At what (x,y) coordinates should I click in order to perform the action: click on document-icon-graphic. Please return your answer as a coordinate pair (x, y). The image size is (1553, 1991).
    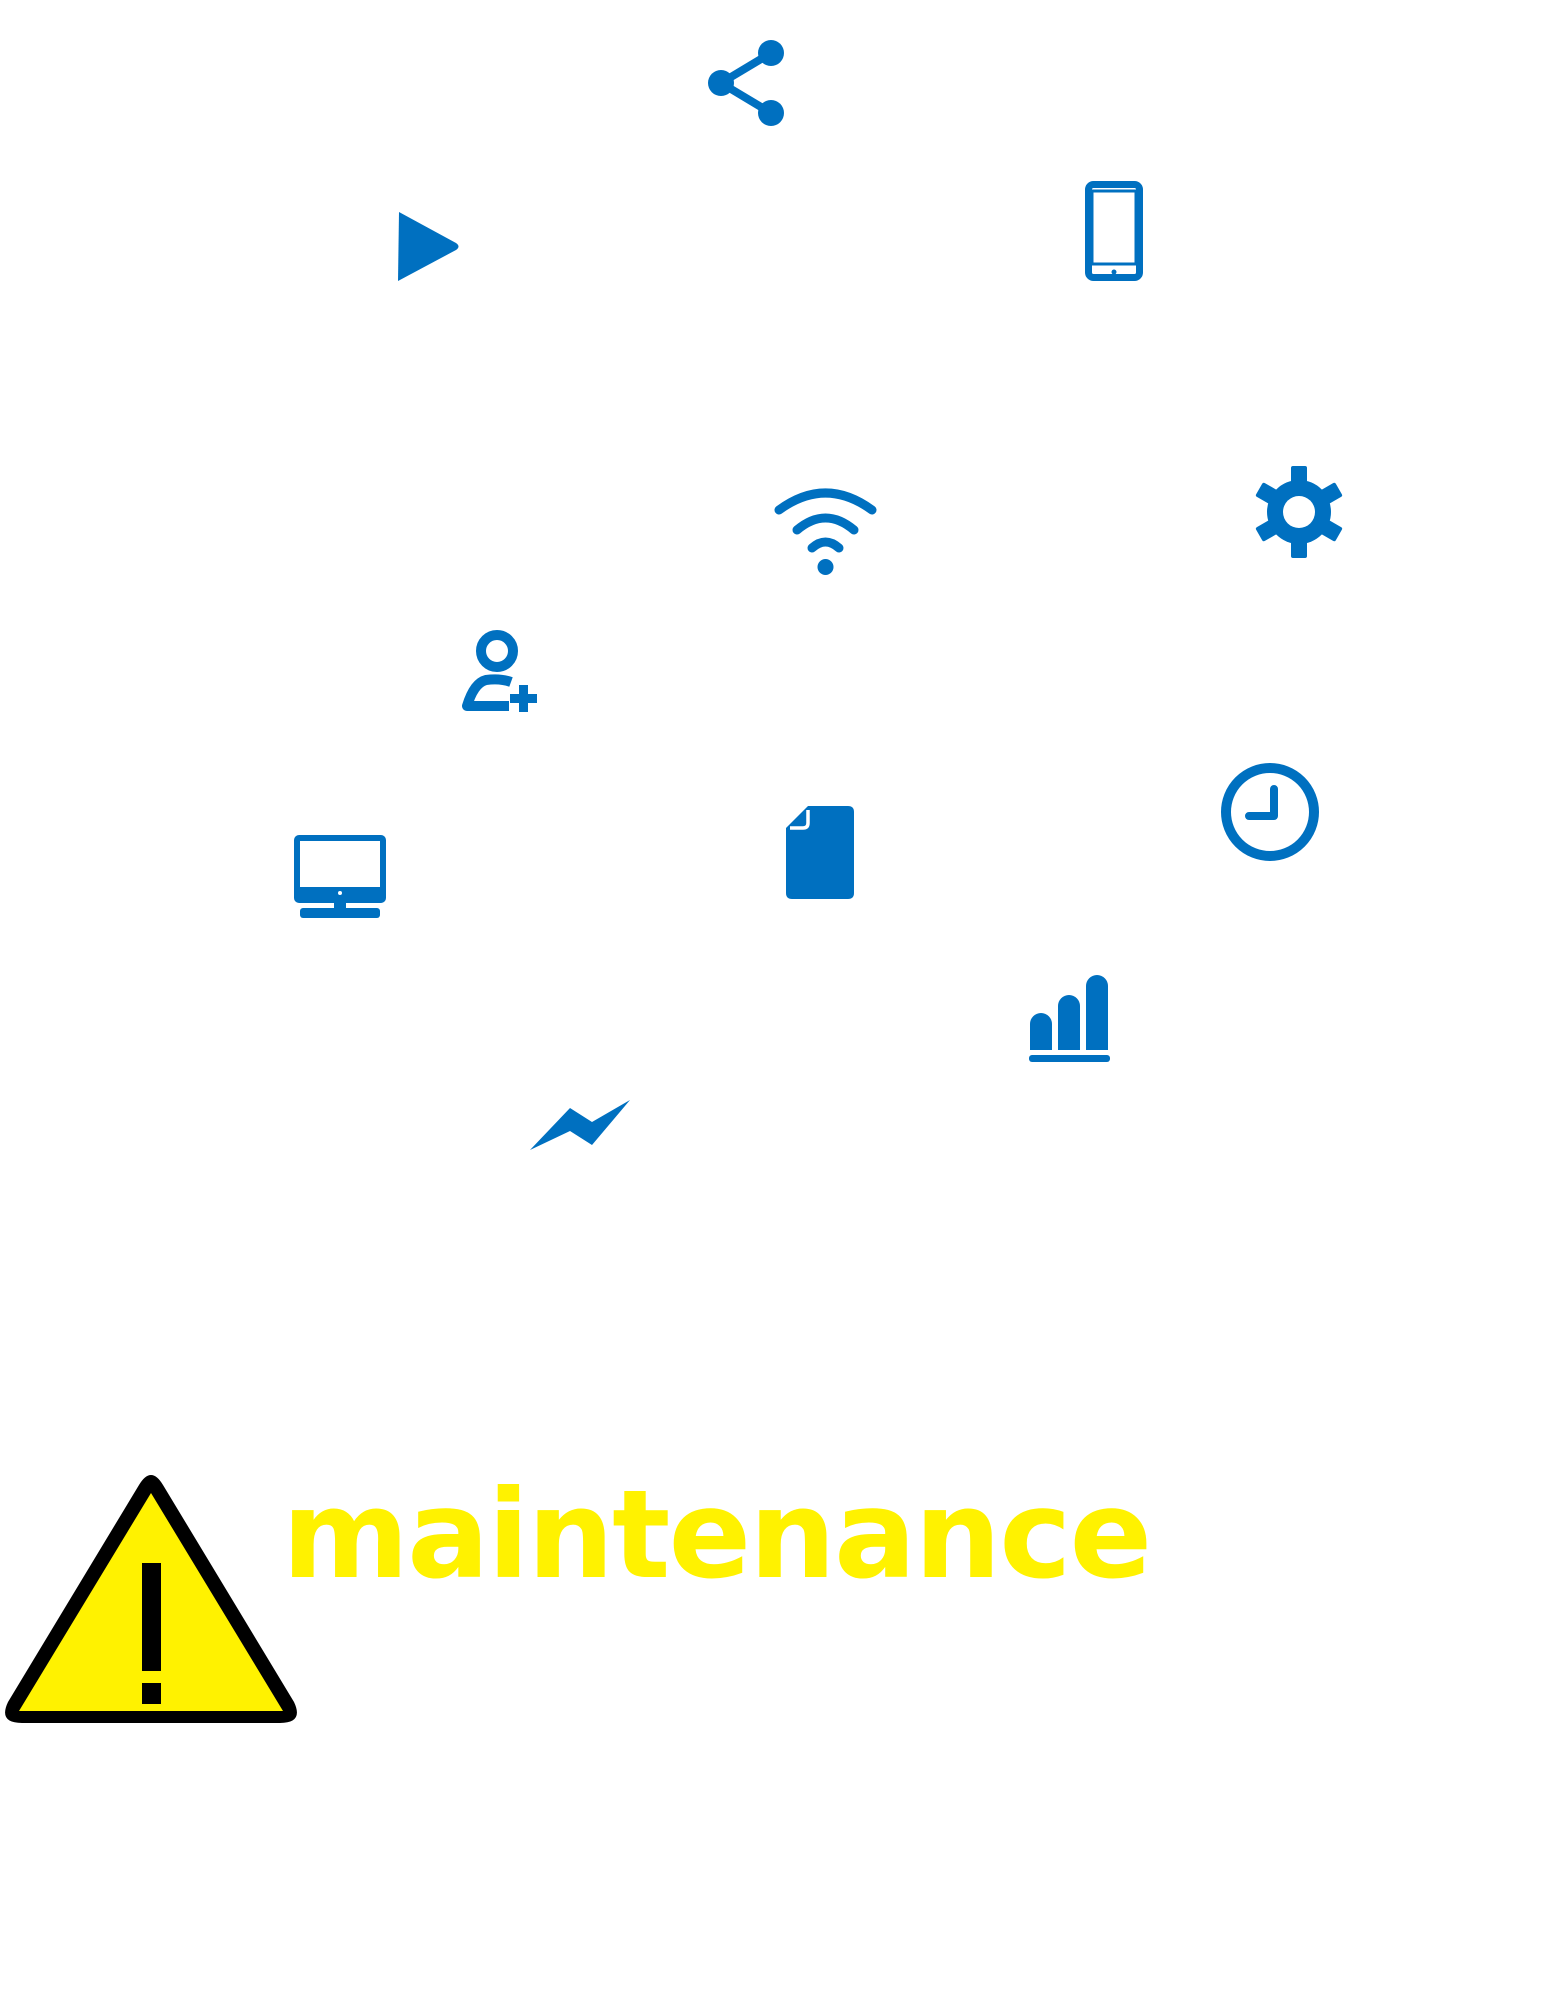
    Looking at the image, I should click on (820, 852).